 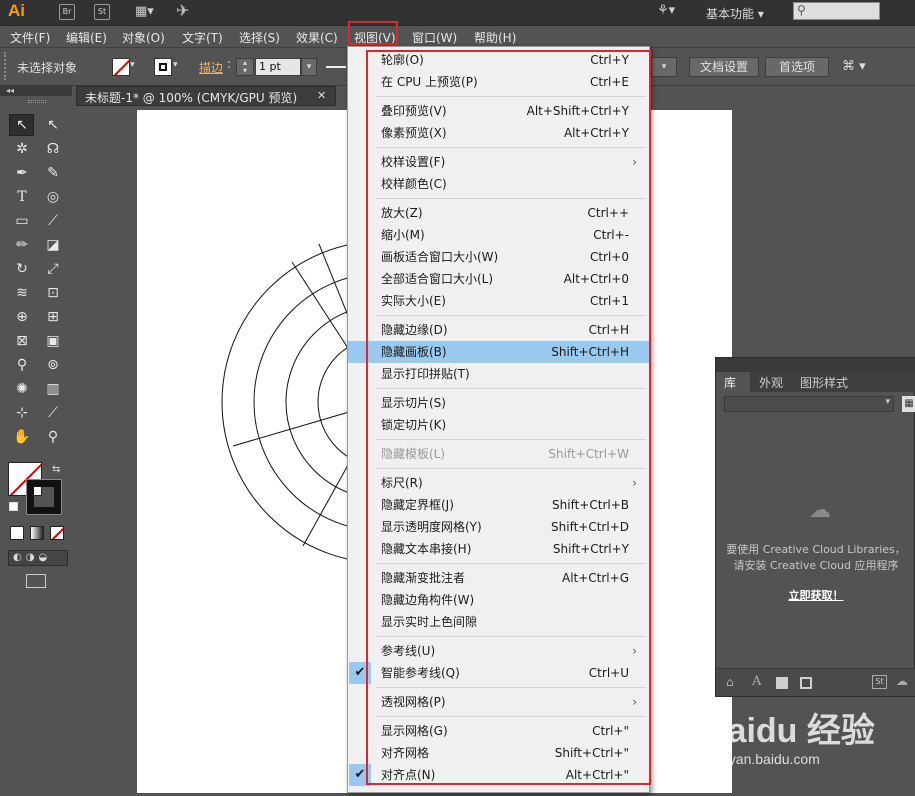 I want to click on view-menu-highlight-box, so click(x=373, y=33).